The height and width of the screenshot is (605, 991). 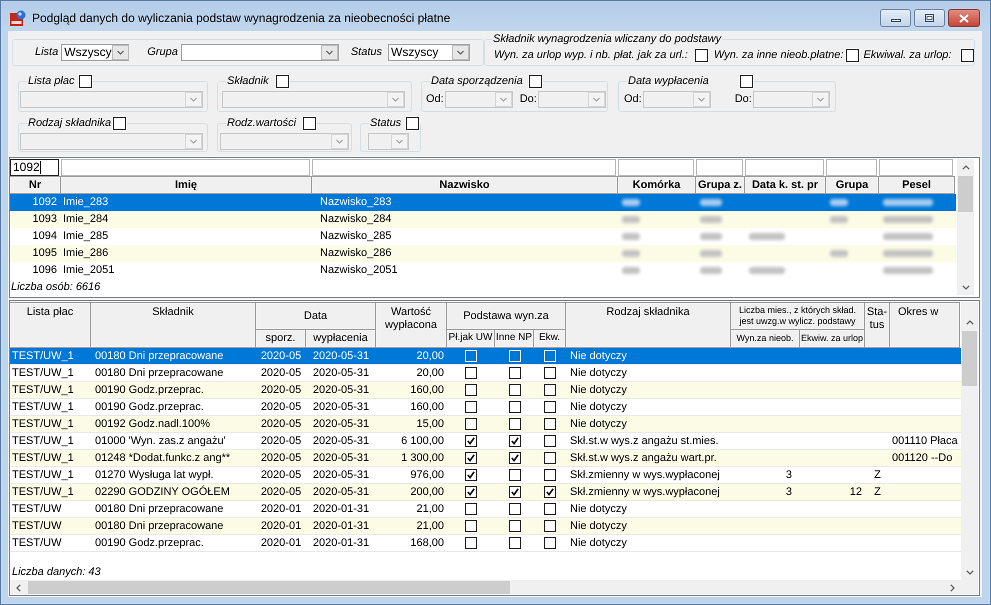 What do you see at coordinates (929, 18) in the screenshot?
I see `maximize-button` at bounding box center [929, 18].